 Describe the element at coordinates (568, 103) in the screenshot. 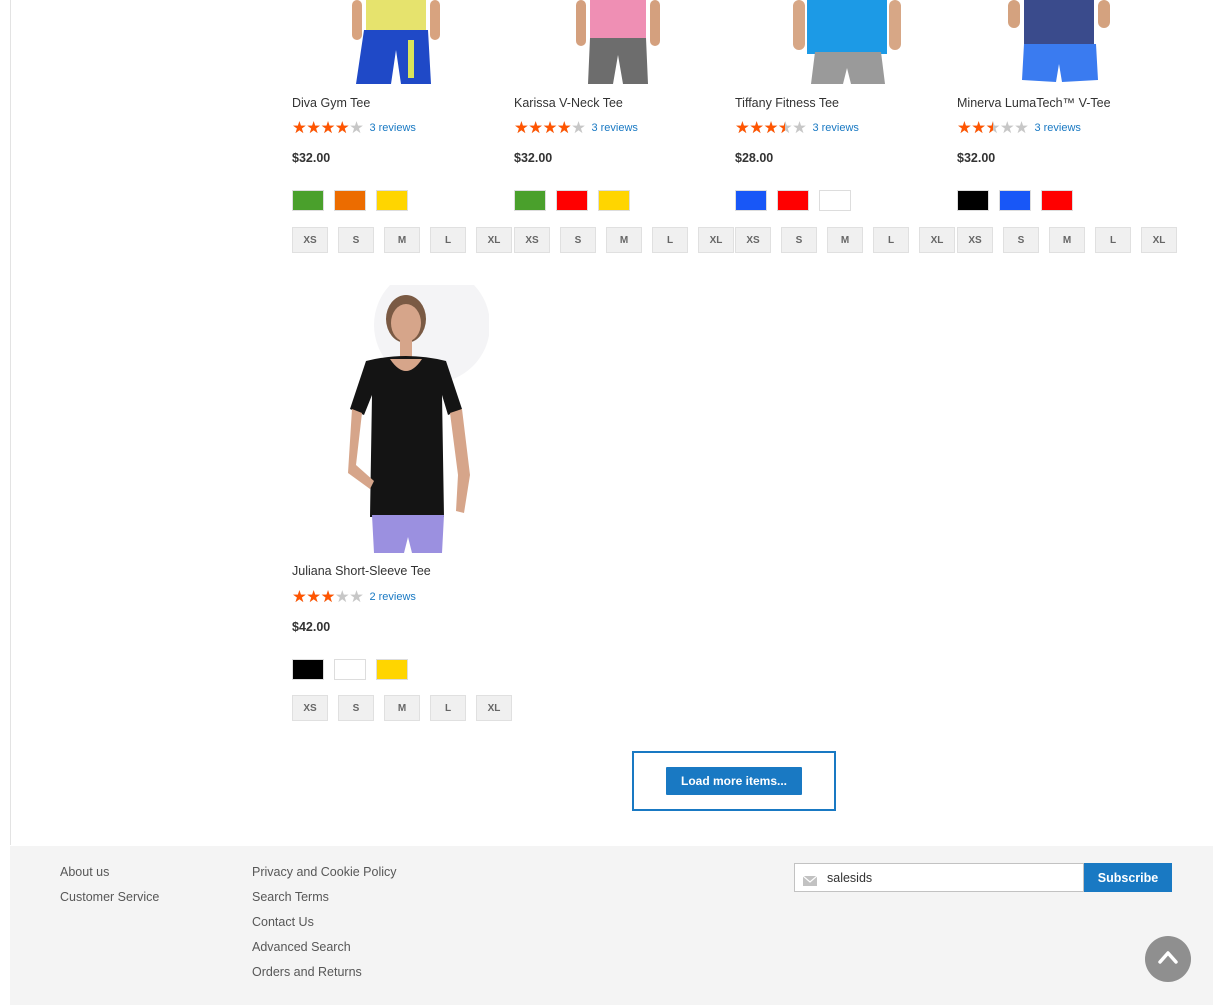

I see `product-name: Karissa V-Neck Tee` at that location.